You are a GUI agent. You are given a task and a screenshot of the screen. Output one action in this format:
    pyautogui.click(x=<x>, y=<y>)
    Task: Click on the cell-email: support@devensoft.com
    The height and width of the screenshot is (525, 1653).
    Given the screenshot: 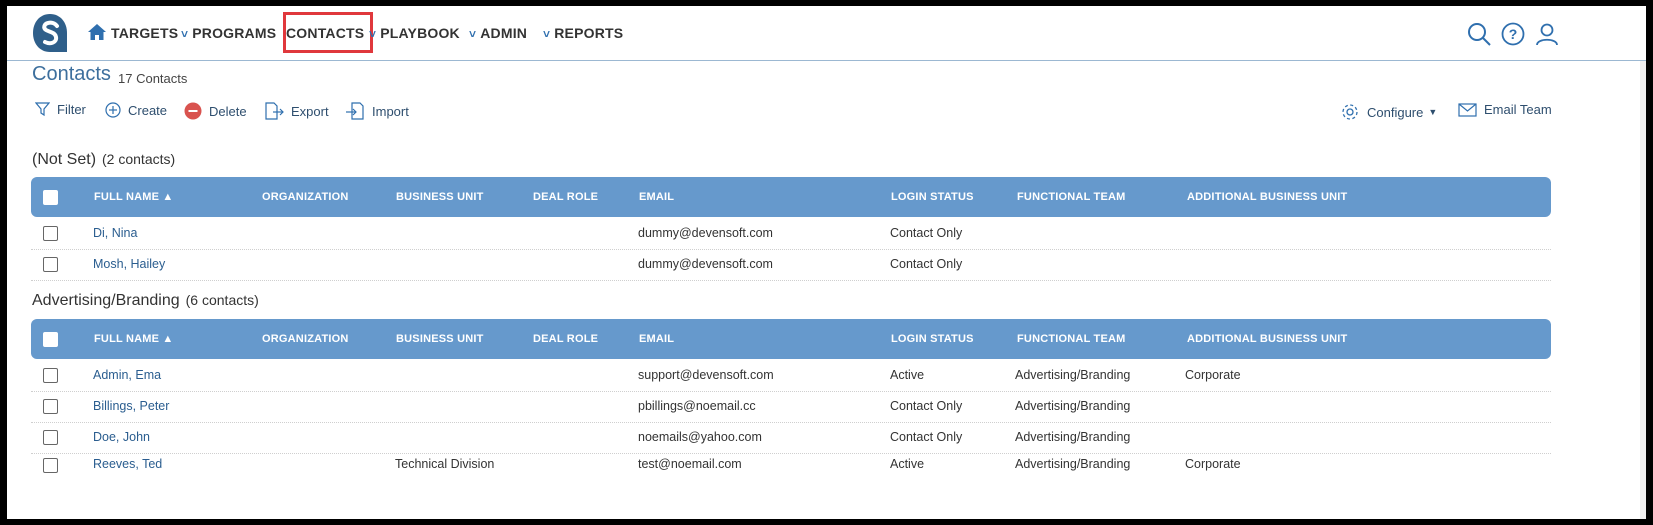 What is the action you would take?
    pyautogui.click(x=706, y=375)
    